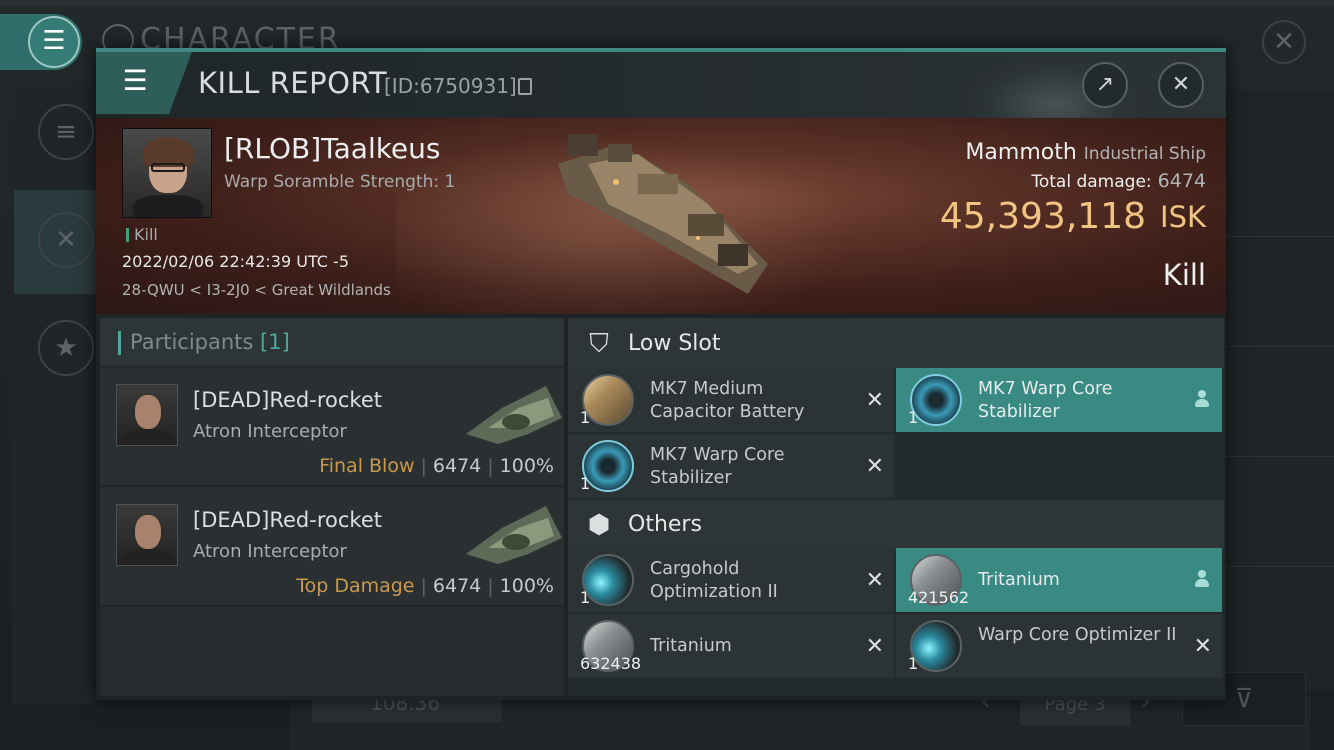 This screenshot has width=1334, height=750. I want to click on low-slot-title: Low Slot, so click(674, 343).